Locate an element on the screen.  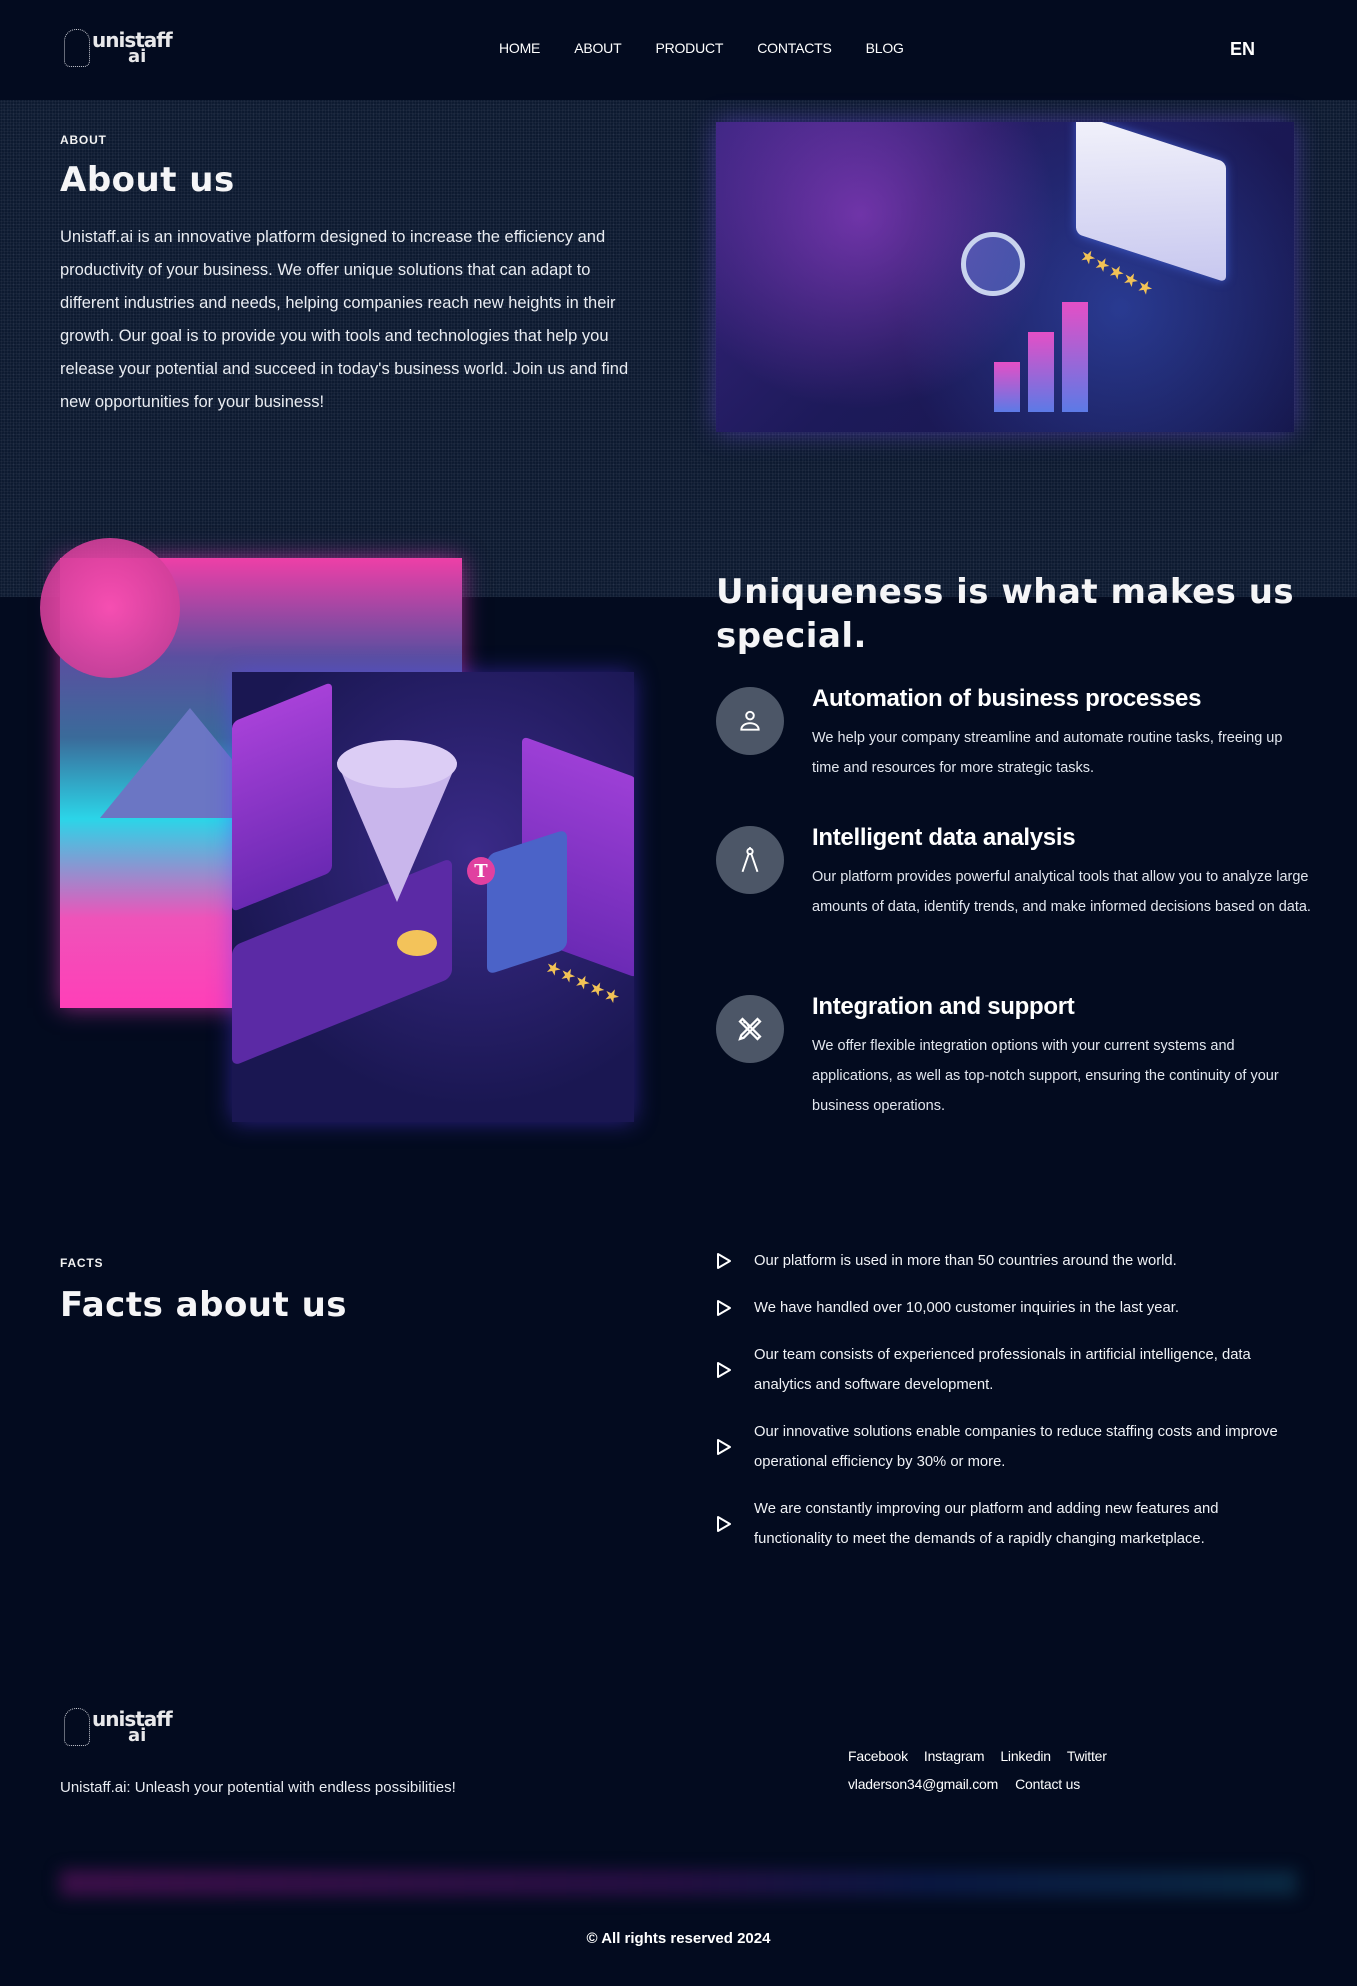
twitter-link: Twitter is located at coordinates (1087, 1756).